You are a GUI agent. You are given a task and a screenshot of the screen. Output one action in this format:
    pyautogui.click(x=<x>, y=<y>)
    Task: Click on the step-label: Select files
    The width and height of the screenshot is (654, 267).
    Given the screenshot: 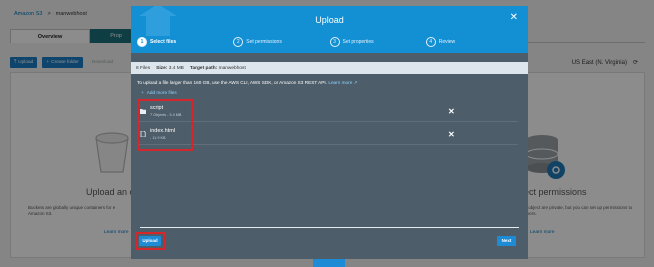 What is the action you would take?
    pyautogui.click(x=163, y=42)
    